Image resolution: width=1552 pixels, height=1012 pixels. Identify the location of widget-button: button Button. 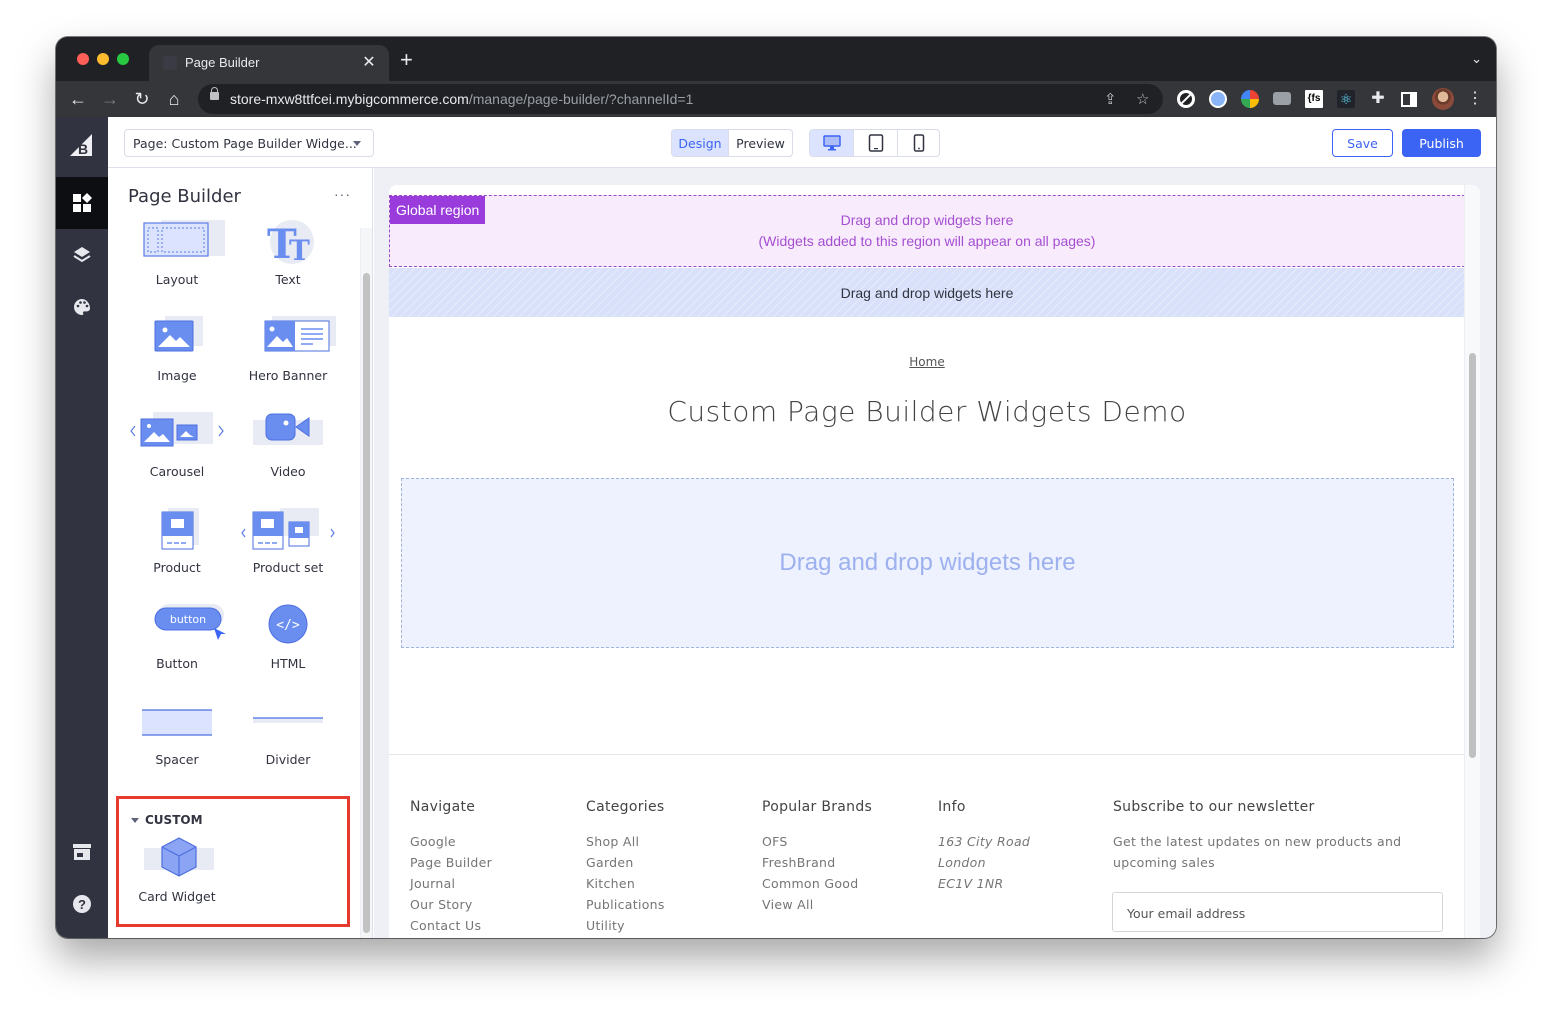
(177, 644).